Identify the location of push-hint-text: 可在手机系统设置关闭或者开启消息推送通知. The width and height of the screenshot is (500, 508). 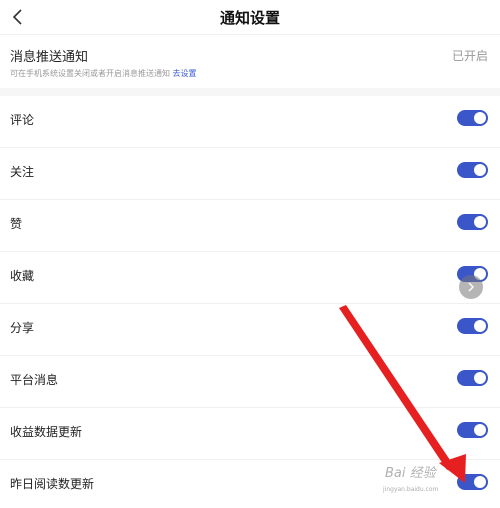
(90, 73).